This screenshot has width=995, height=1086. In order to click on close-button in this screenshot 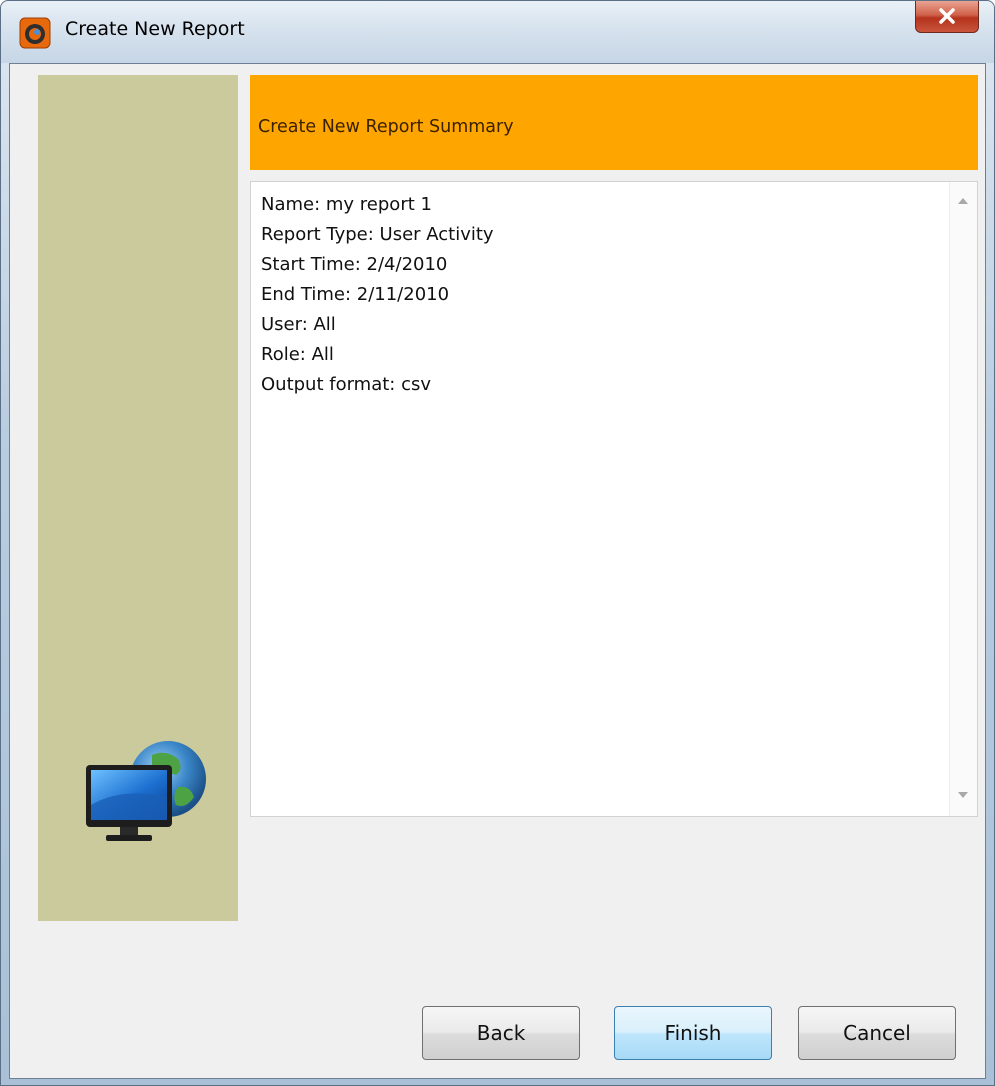, I will do `click(947, 17)`.